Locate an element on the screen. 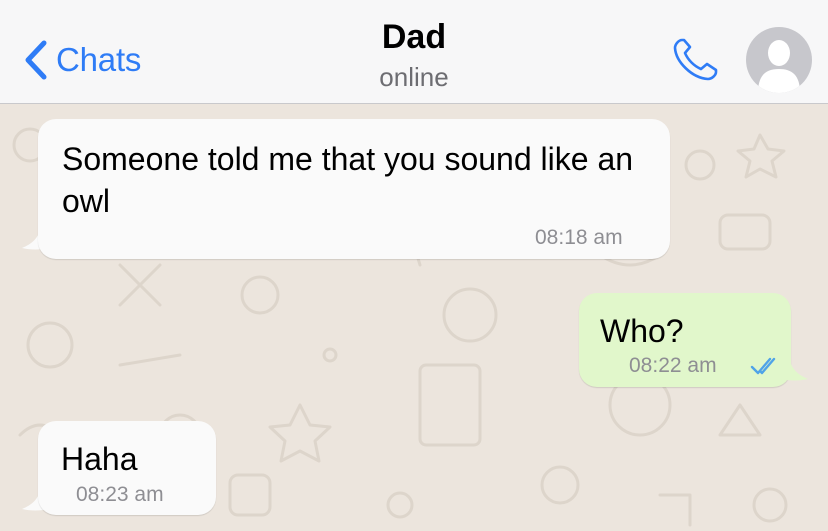 This screenshot has width=828, height=531. person-silhouette-icon is located at coordinates (779, 66).